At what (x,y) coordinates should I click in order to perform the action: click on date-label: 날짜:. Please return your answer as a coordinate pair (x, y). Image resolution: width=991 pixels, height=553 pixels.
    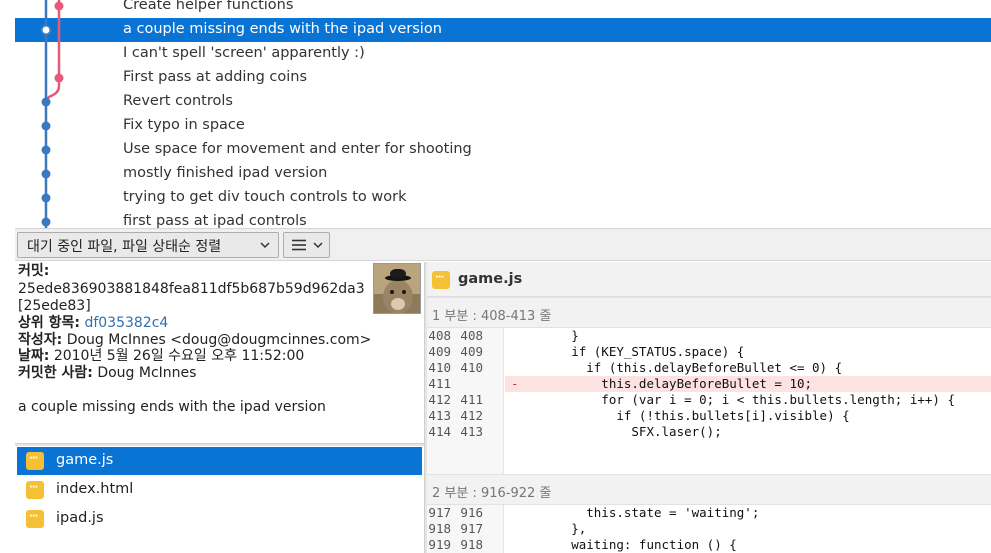
    Looking at the image, I should click on (34, 356).